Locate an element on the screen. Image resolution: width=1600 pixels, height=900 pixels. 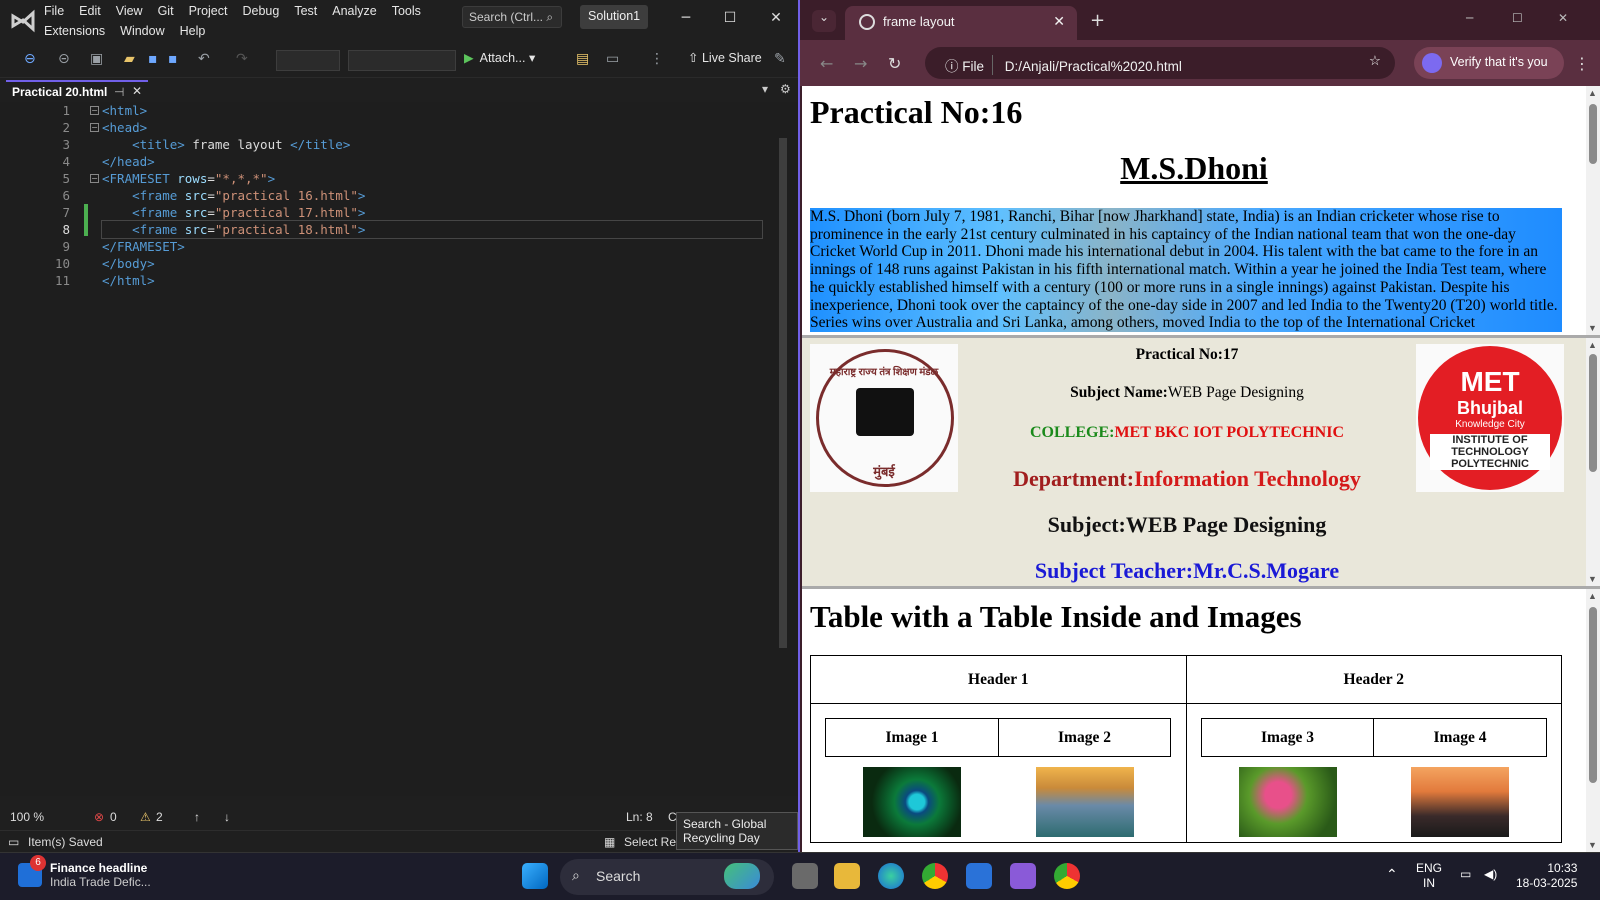
store-icon is located at coordinates (979, 876).